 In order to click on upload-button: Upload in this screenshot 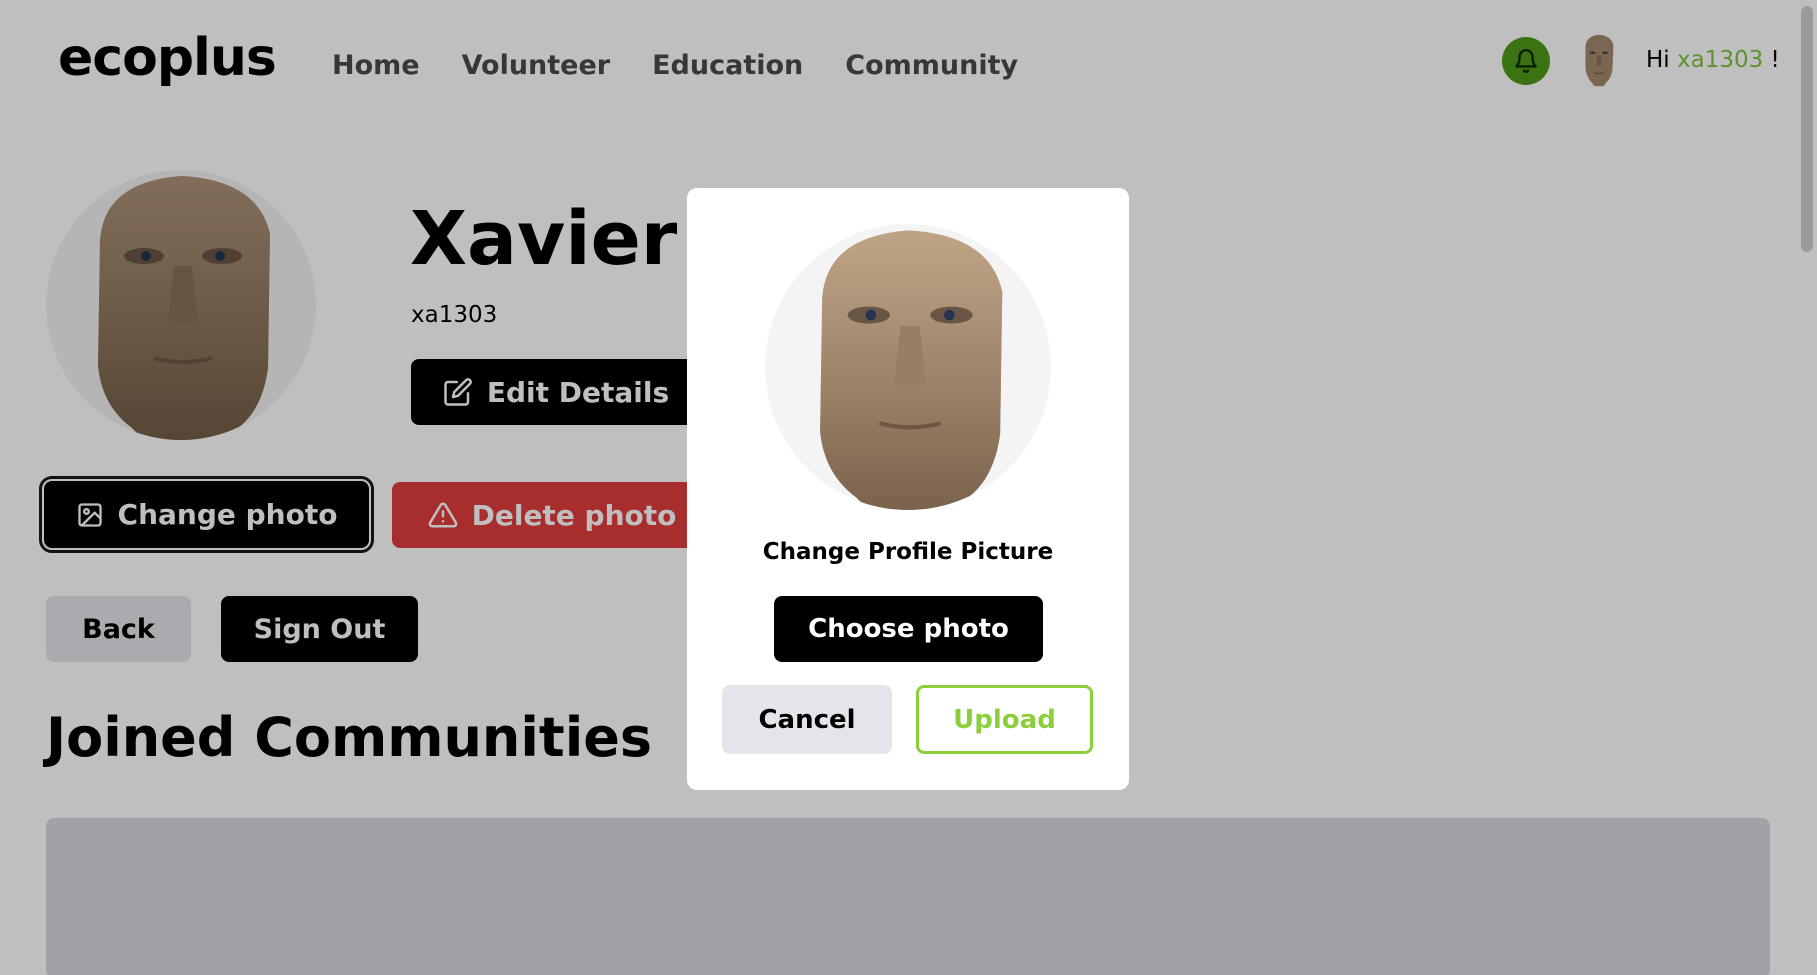, I will do `click(1004, 719)`.